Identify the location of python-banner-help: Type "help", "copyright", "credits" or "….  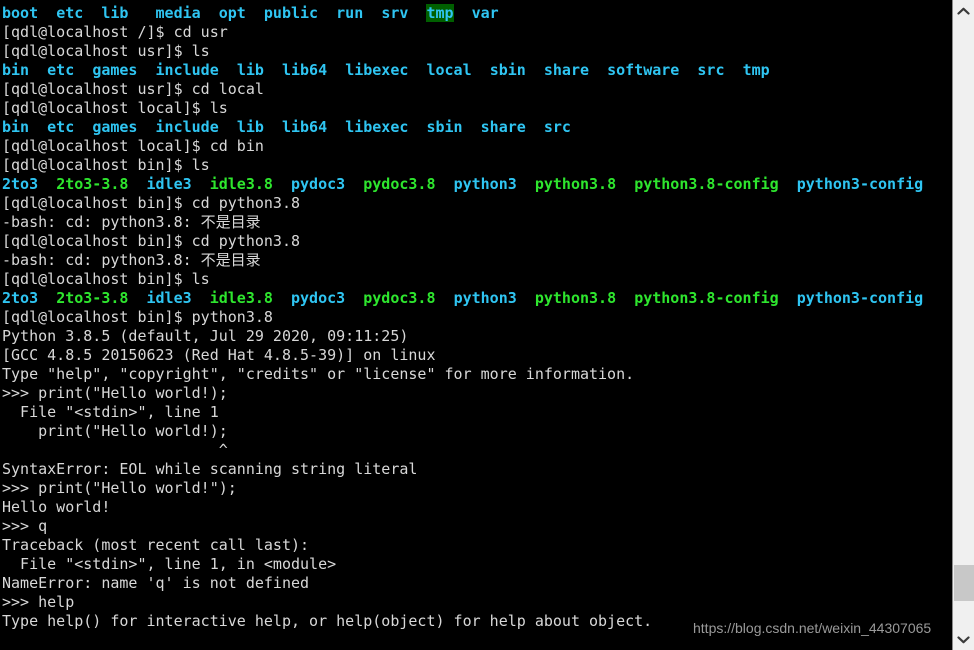
(477, 374).